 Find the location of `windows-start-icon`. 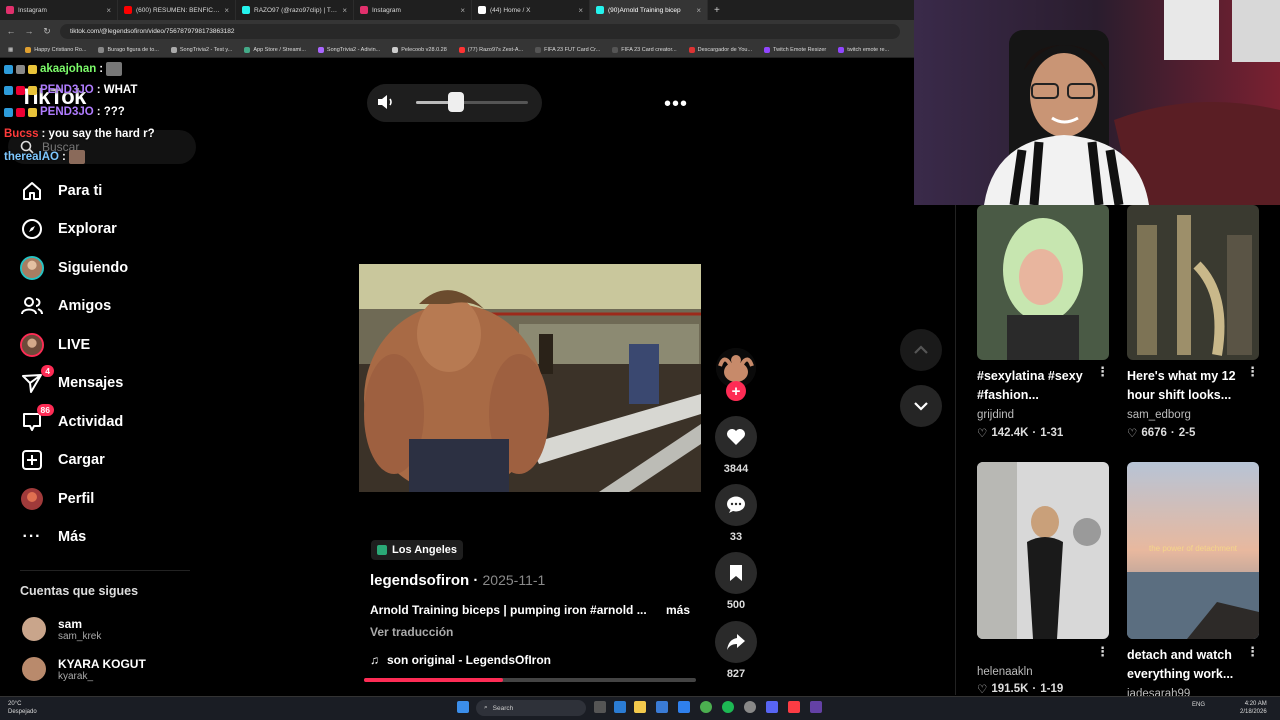

windows-start-icon is located at coordinates (463, 707).